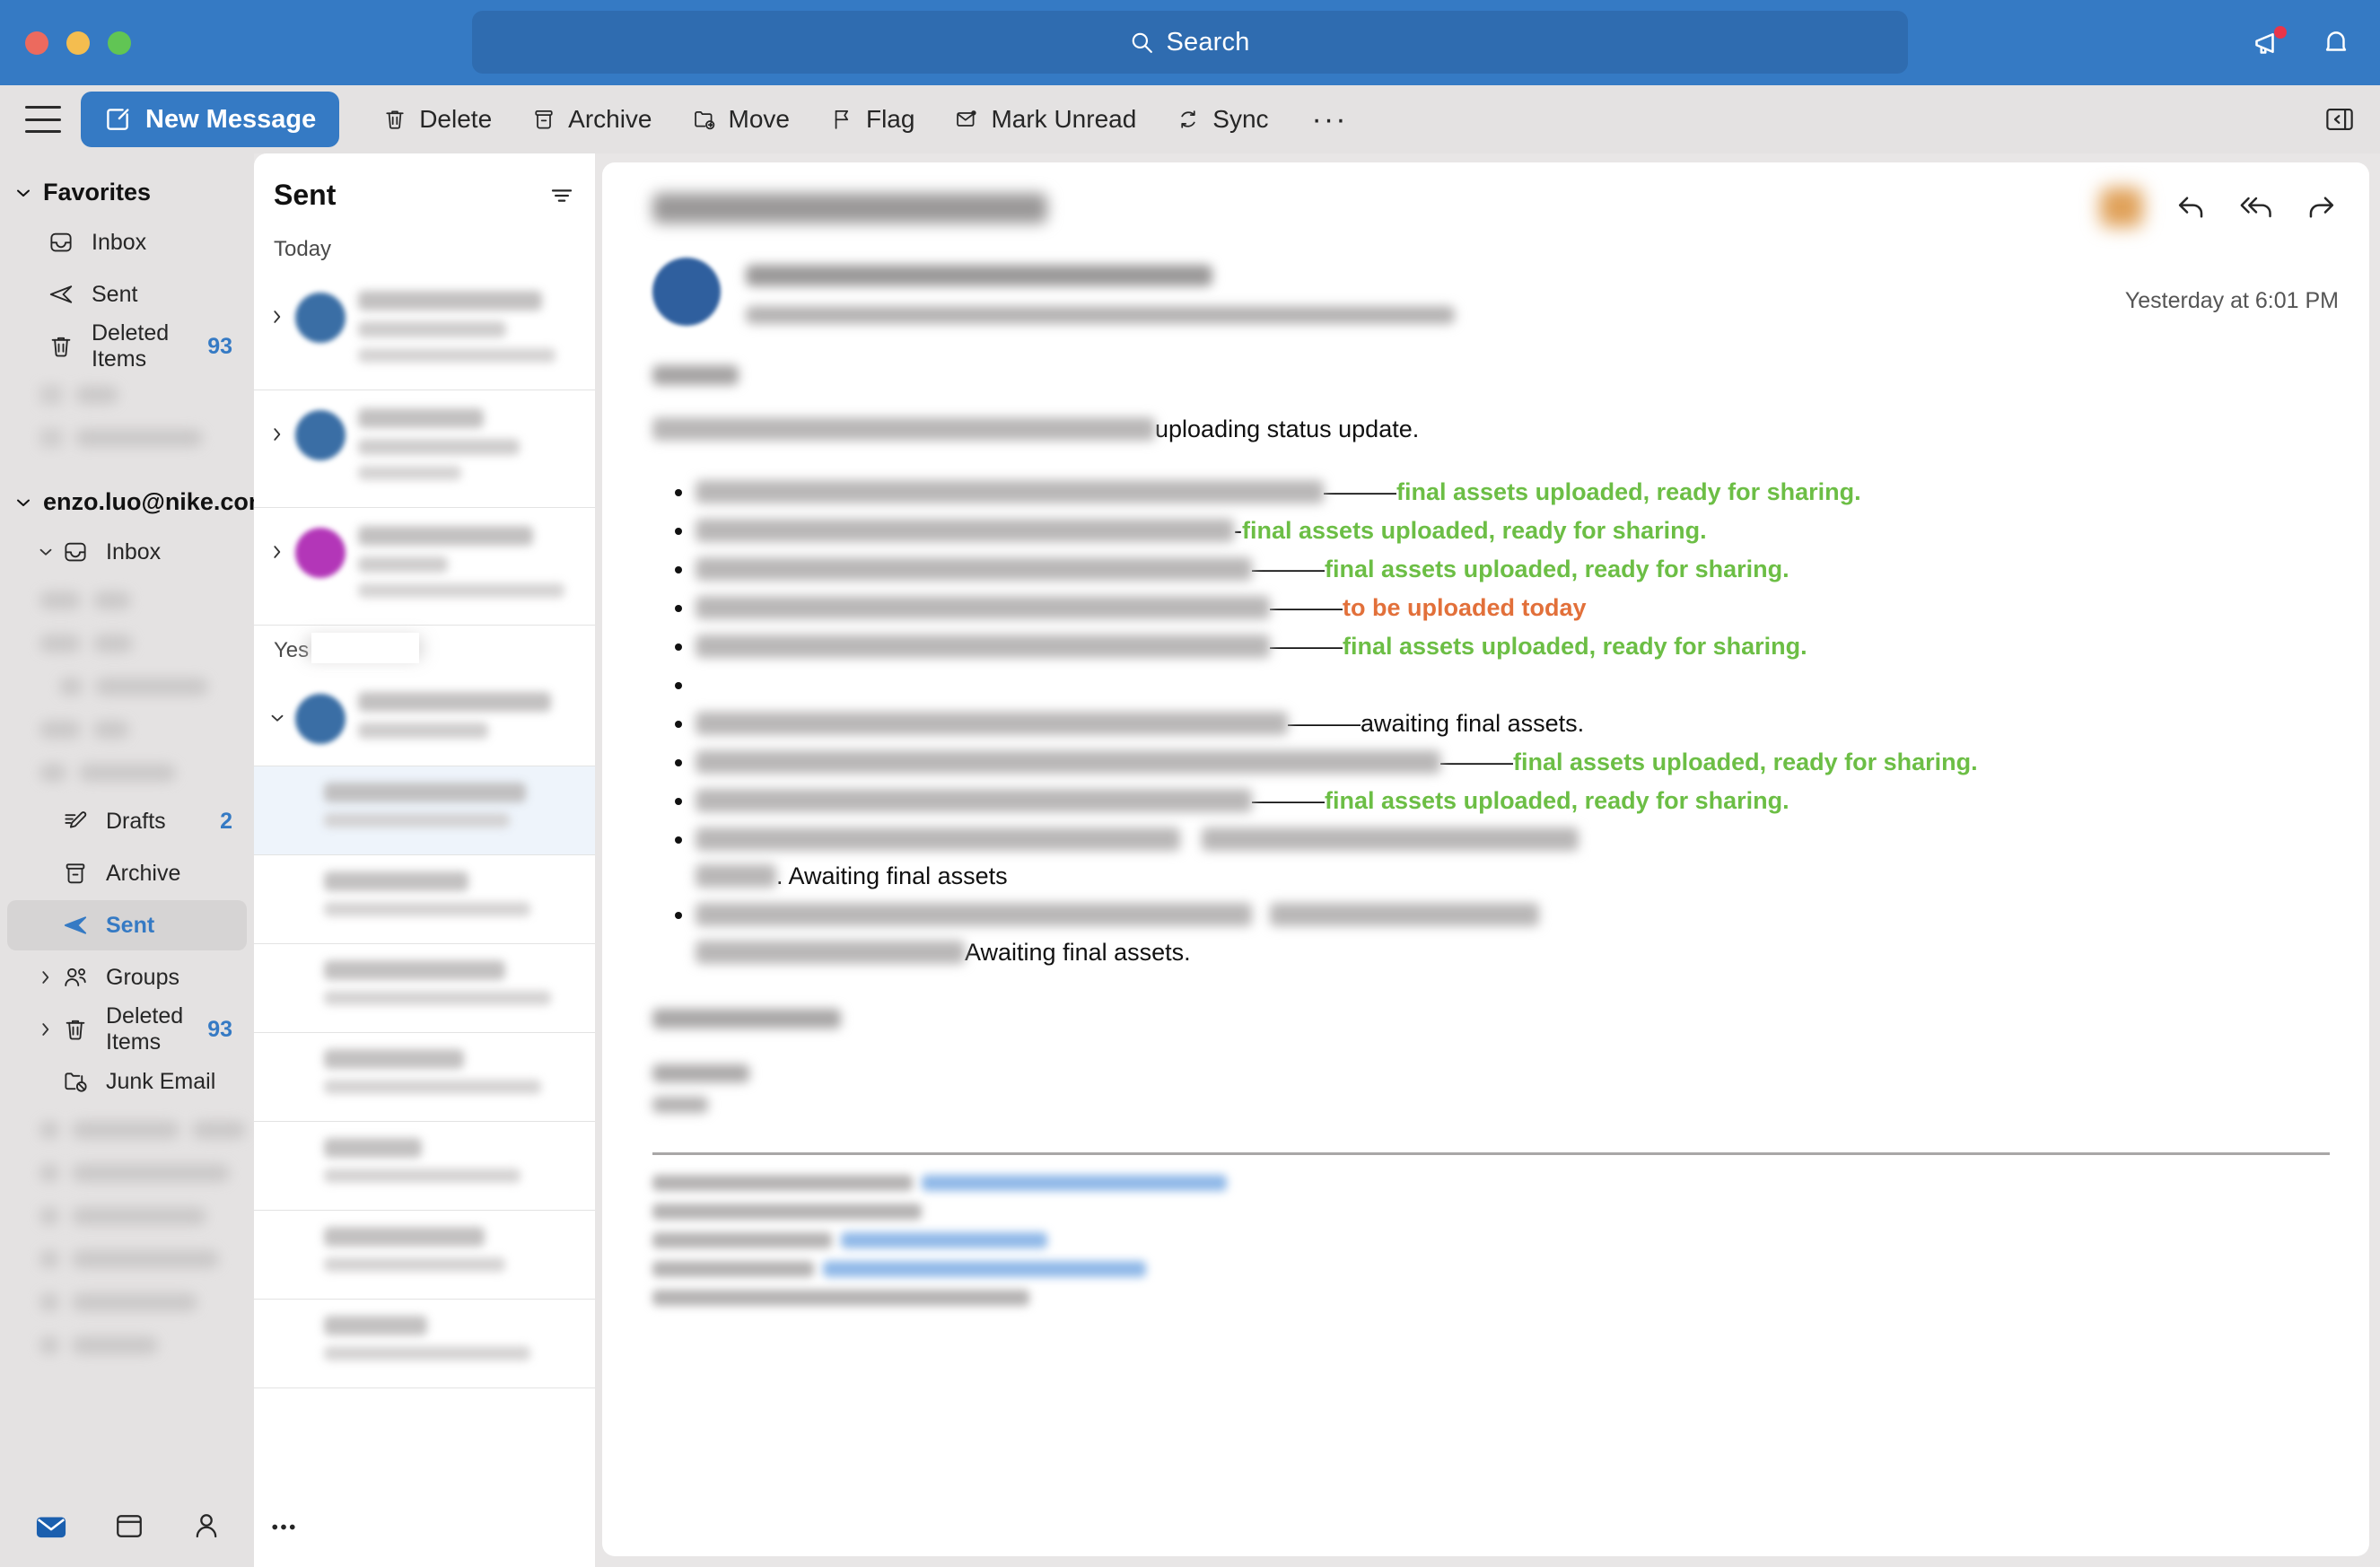 This screenshot has width=2380, height=1567. I want to click on delete-label: Delete, so click(456, 119).